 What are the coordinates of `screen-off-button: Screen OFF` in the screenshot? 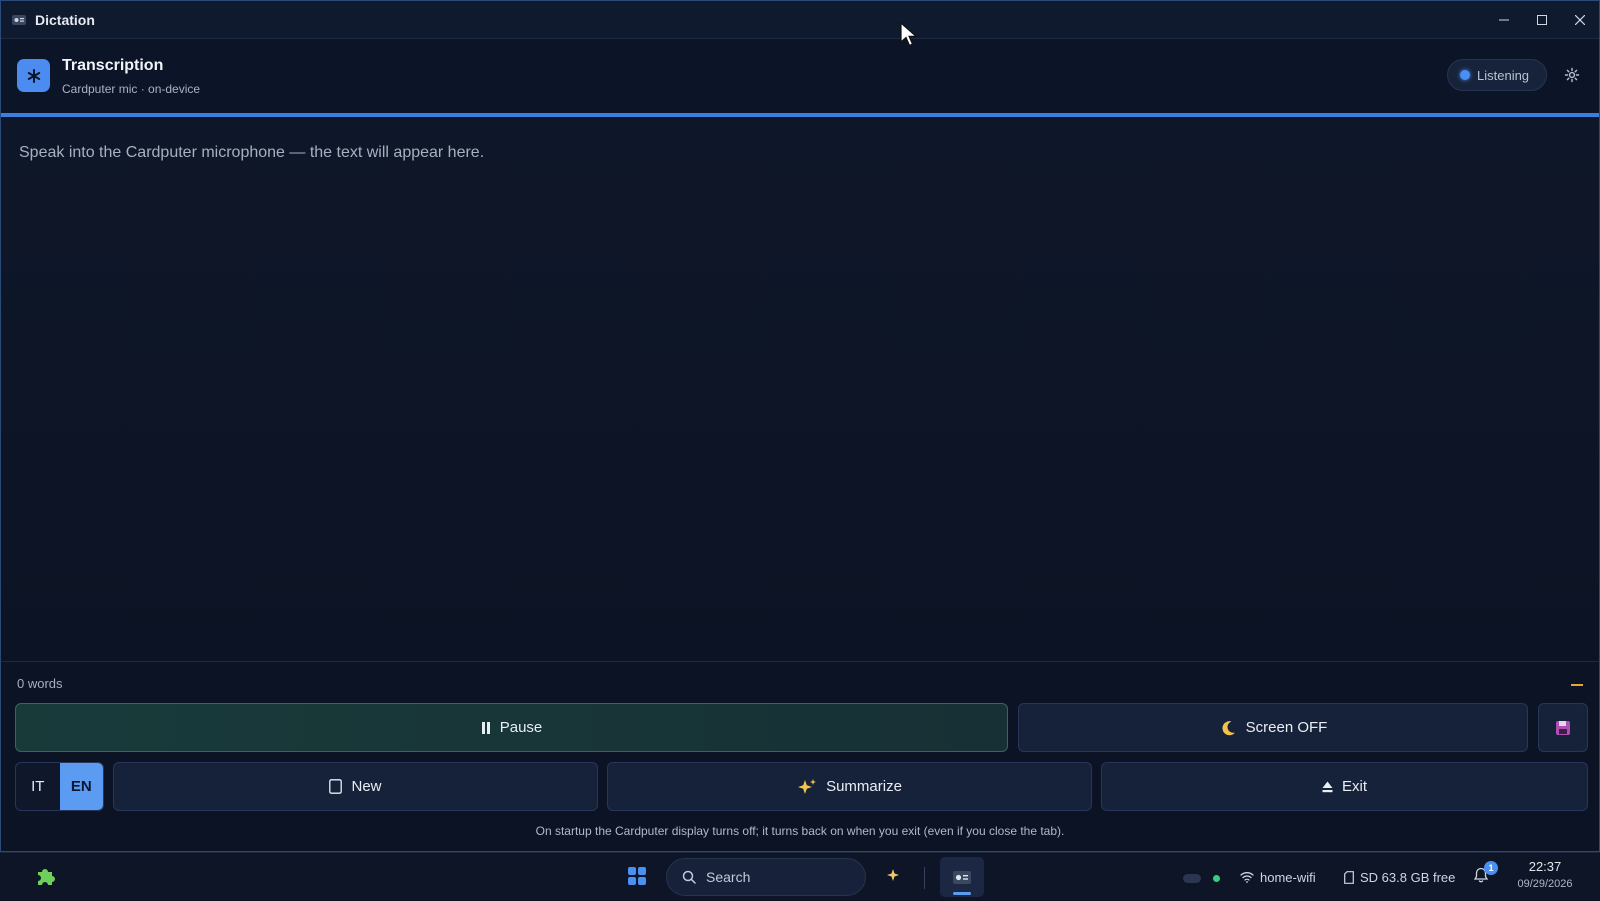 It's located at (1273, 727).